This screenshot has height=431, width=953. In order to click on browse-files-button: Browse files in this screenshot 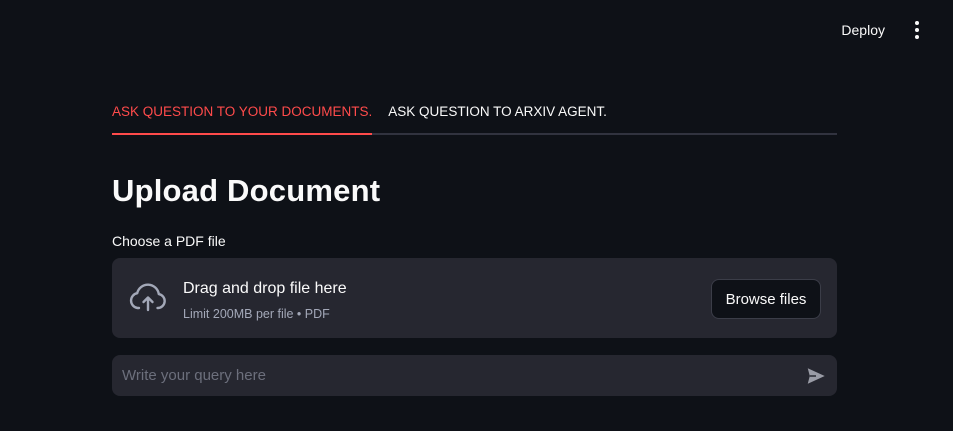, I will do `click(766, 299)`.